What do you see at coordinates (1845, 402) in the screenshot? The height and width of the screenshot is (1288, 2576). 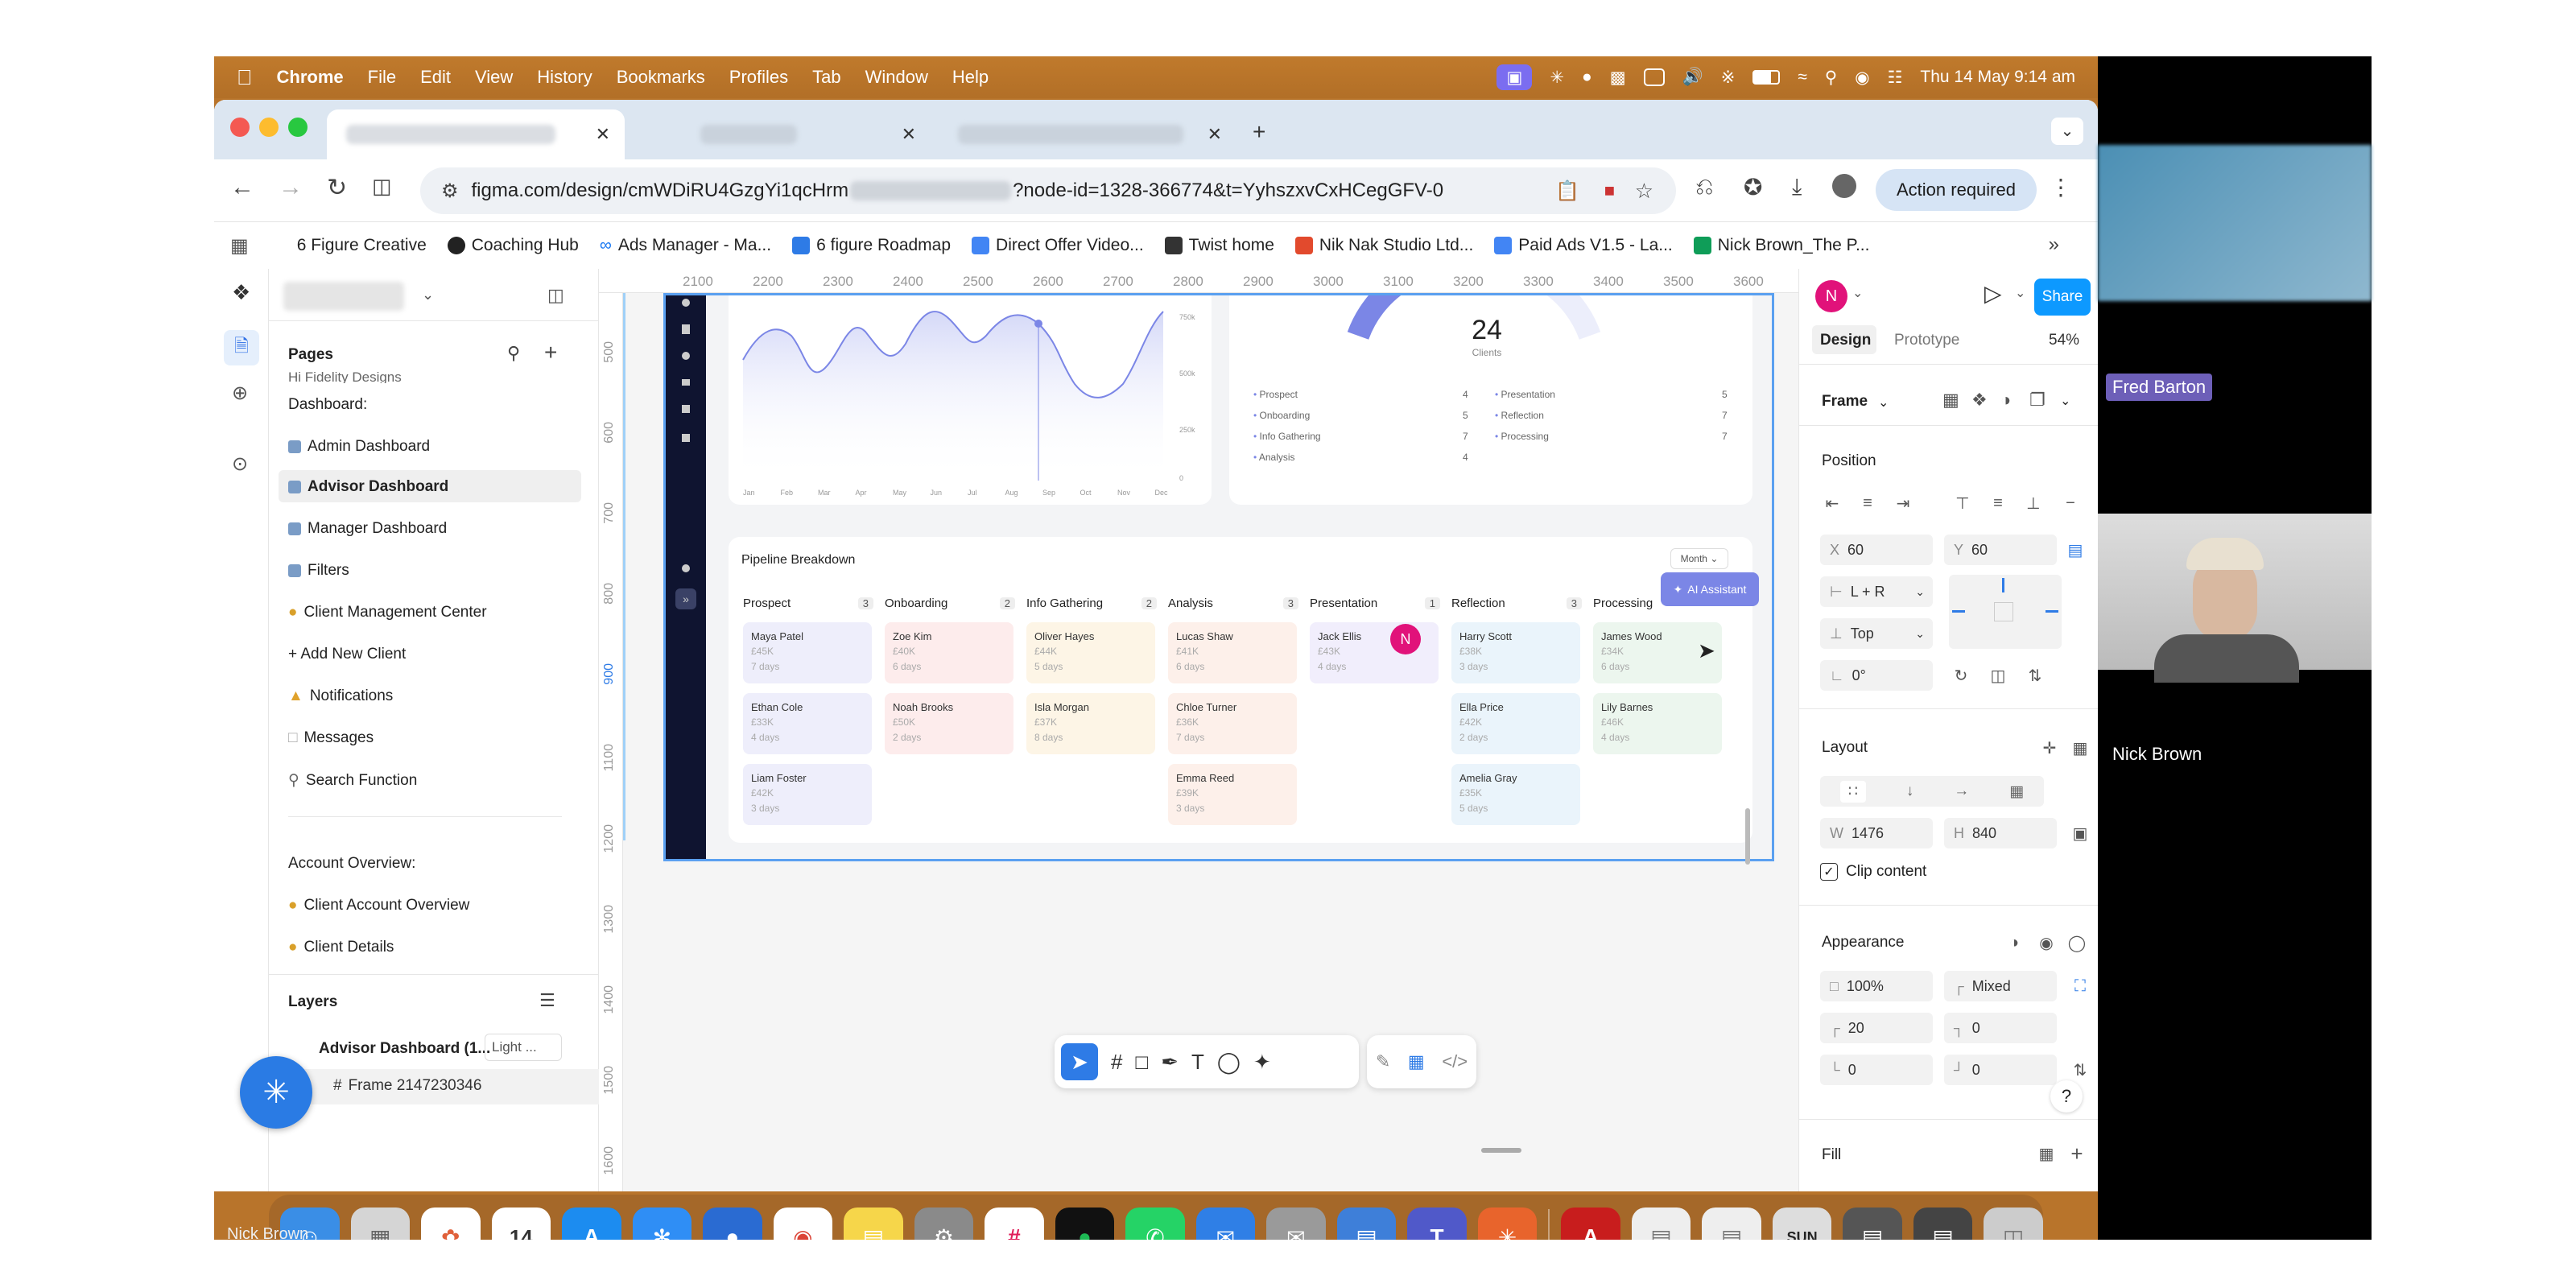 I see `frame-type-label: Frame` at bounding box center [1845, 402].